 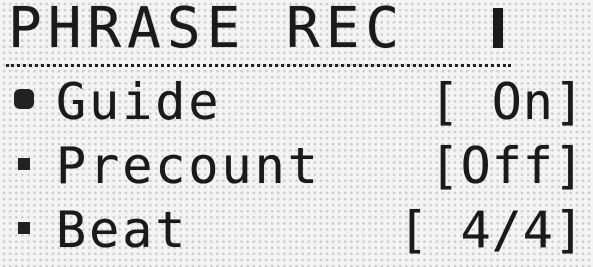 What do you see at coordinates (507, 166) in the screenshot?
I see `menu-item-value: [Off]` at bounding box center [507, 166].